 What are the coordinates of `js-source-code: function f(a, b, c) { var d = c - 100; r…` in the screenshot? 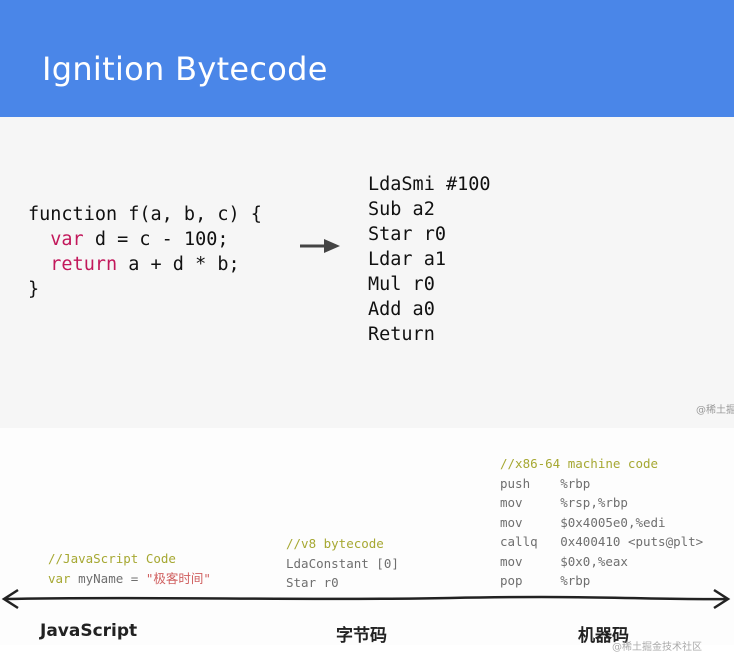 It's located at (145, 252).